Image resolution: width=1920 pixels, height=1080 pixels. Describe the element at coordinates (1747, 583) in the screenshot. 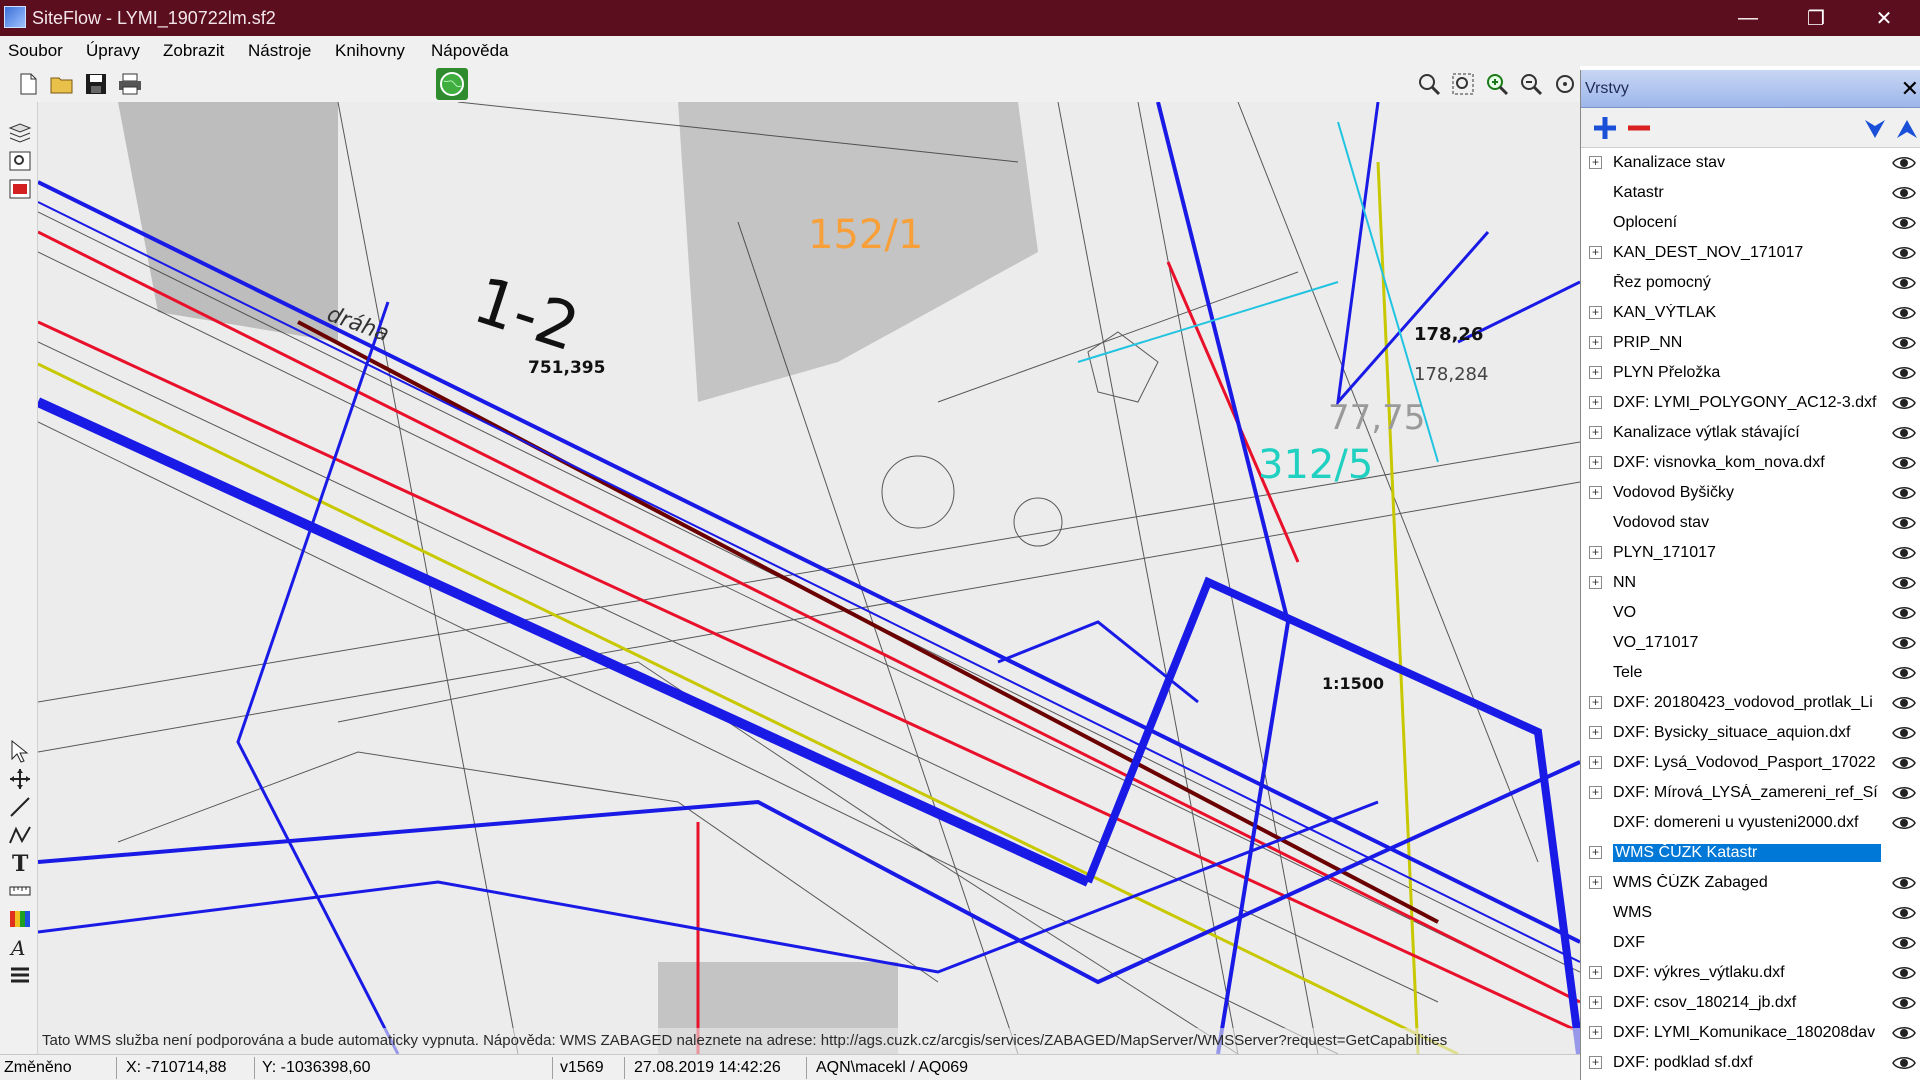

I see `layer-name: NN` at that location.